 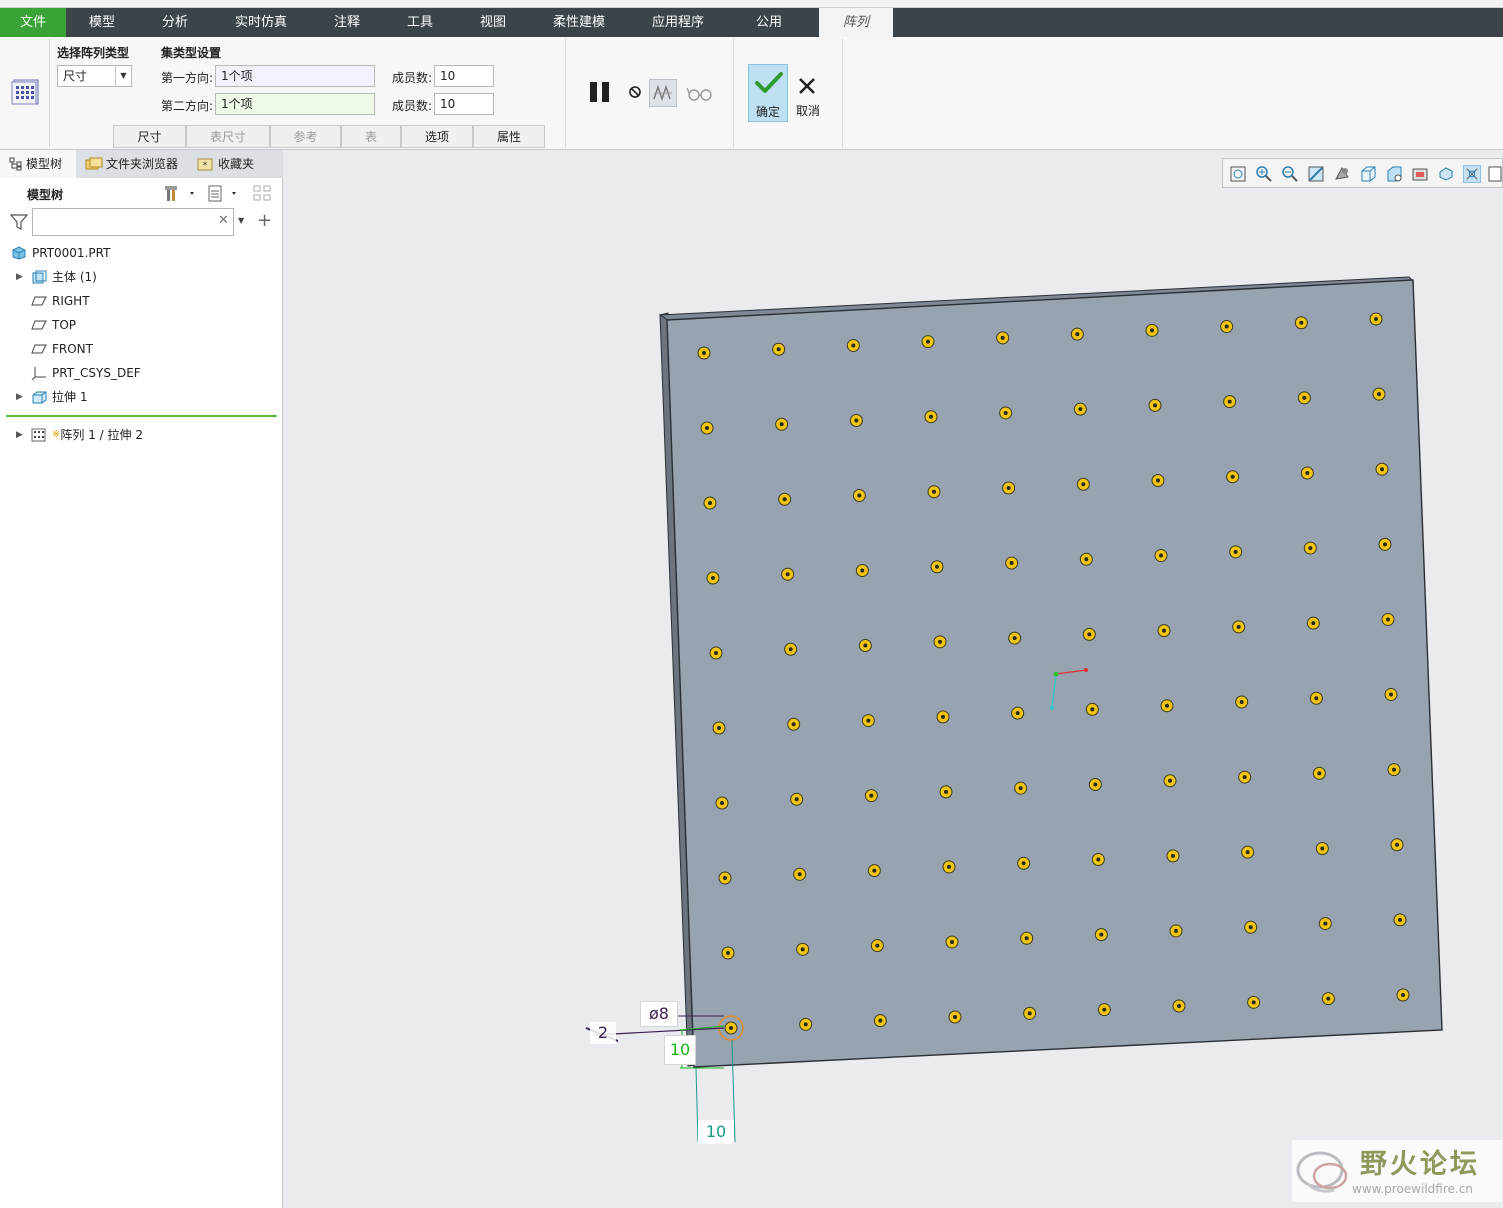 What do you see at coordinates (716, 1132) in the screenshot?
I see `horizontal-spacing-dimension: 10` at bounding box center [716, 1132].